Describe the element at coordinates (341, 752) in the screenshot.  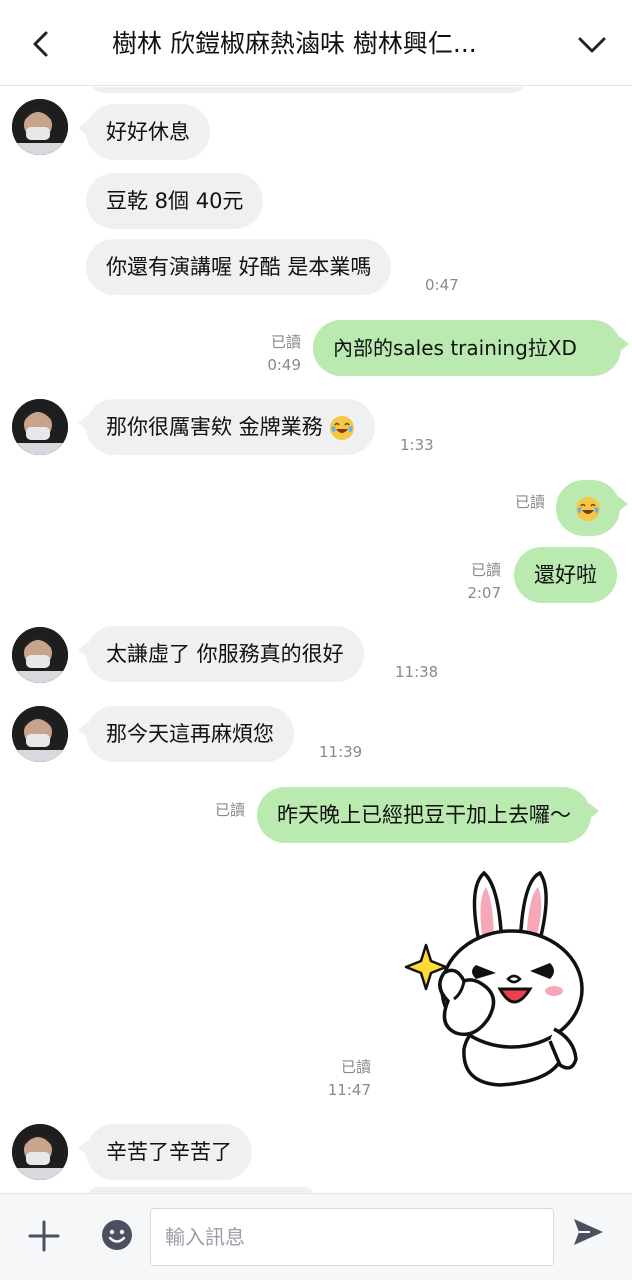
I see `message-time: 11:39` at that location.